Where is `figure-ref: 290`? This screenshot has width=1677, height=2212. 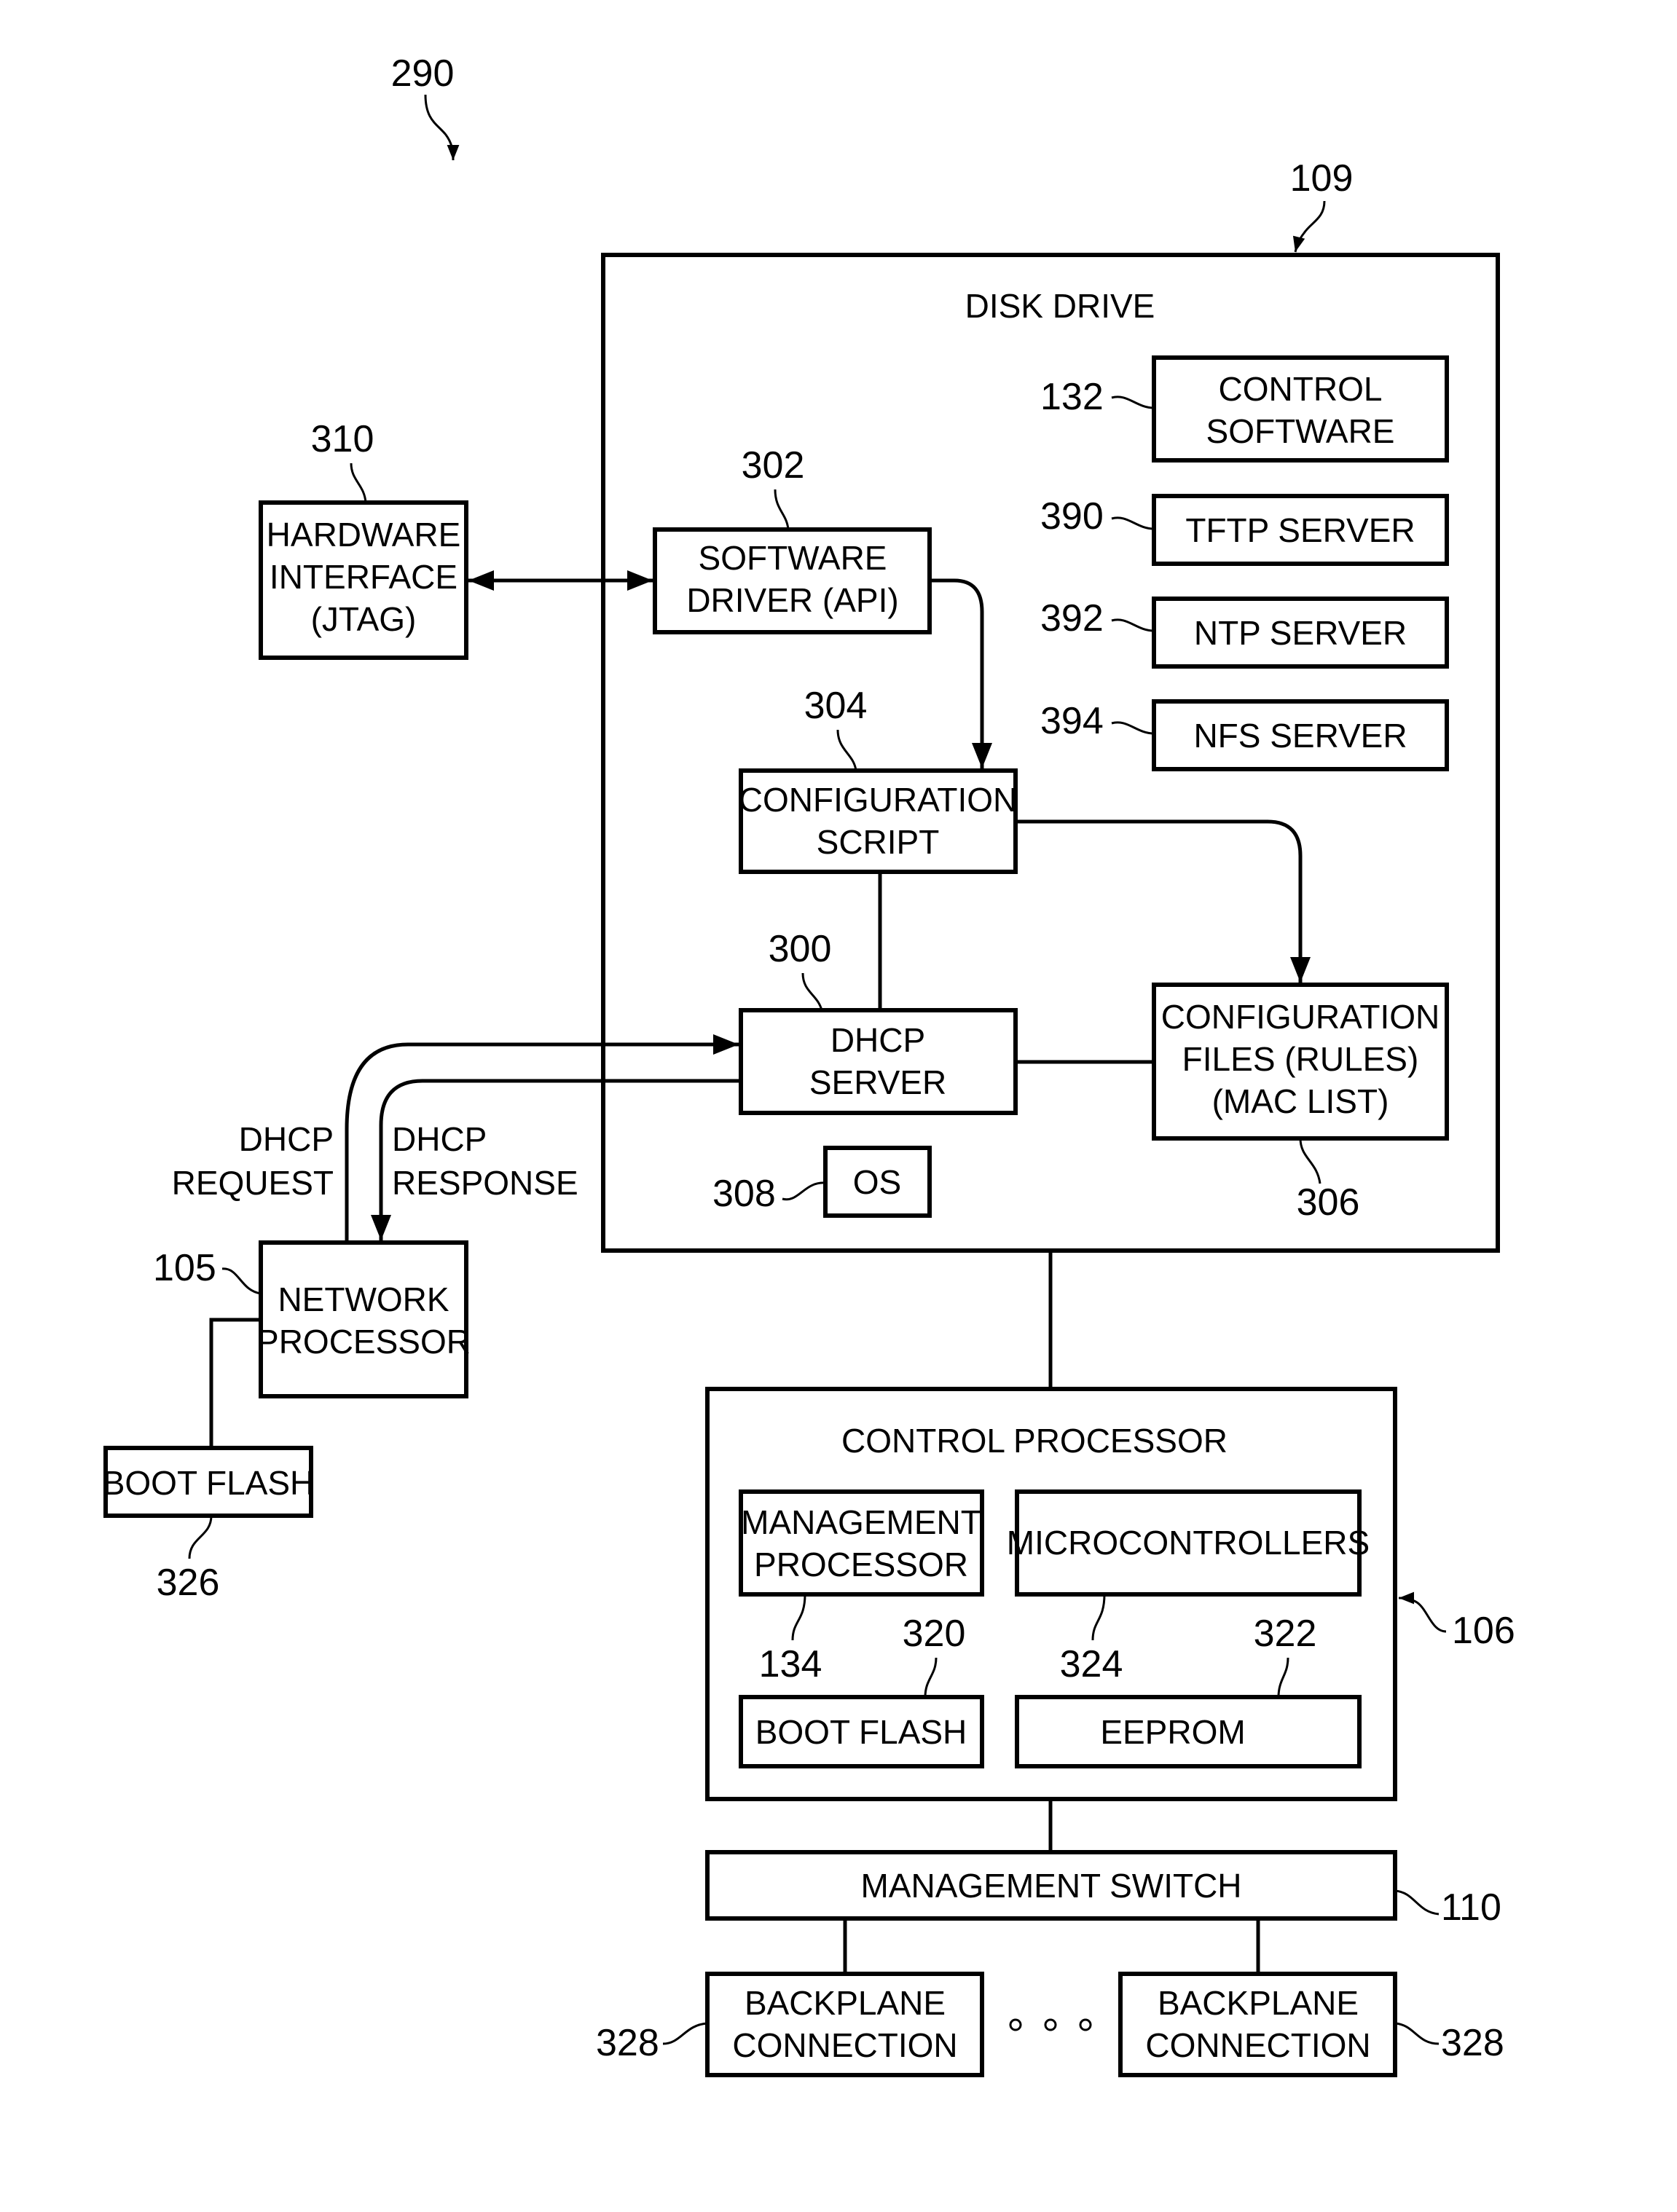
figure-ref: 290 is located at coordinates (423, 73).